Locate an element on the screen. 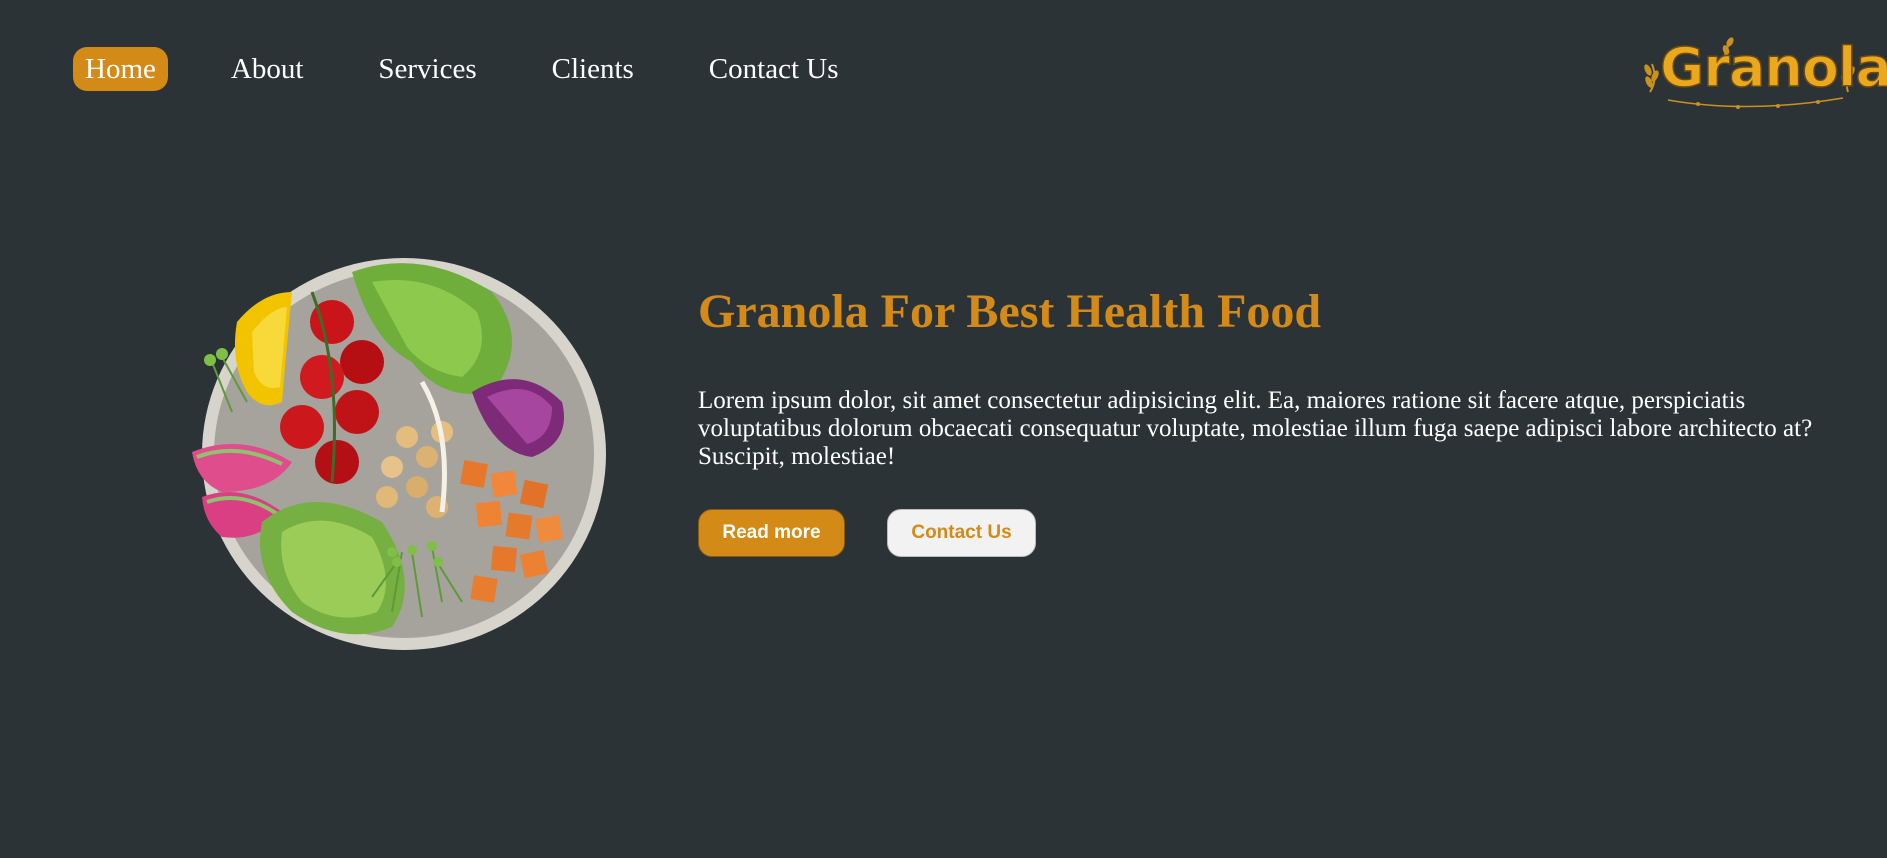 This screenshot has height=858, width=1887. granola-logo: Granola is located at coordinates (1762, 70).